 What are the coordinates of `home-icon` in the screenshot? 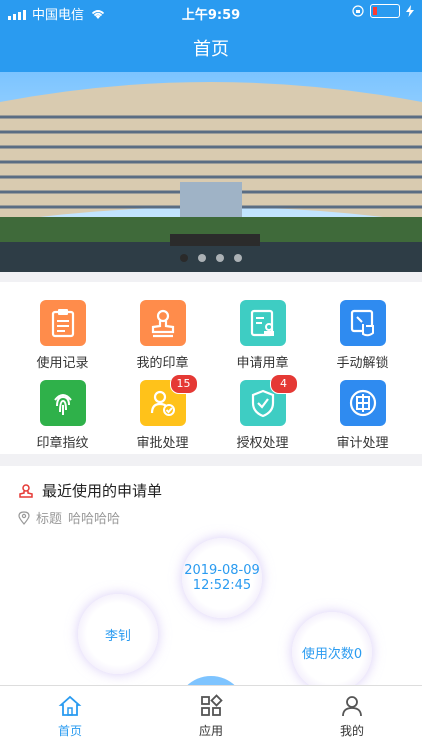 It's located at (70, 705).